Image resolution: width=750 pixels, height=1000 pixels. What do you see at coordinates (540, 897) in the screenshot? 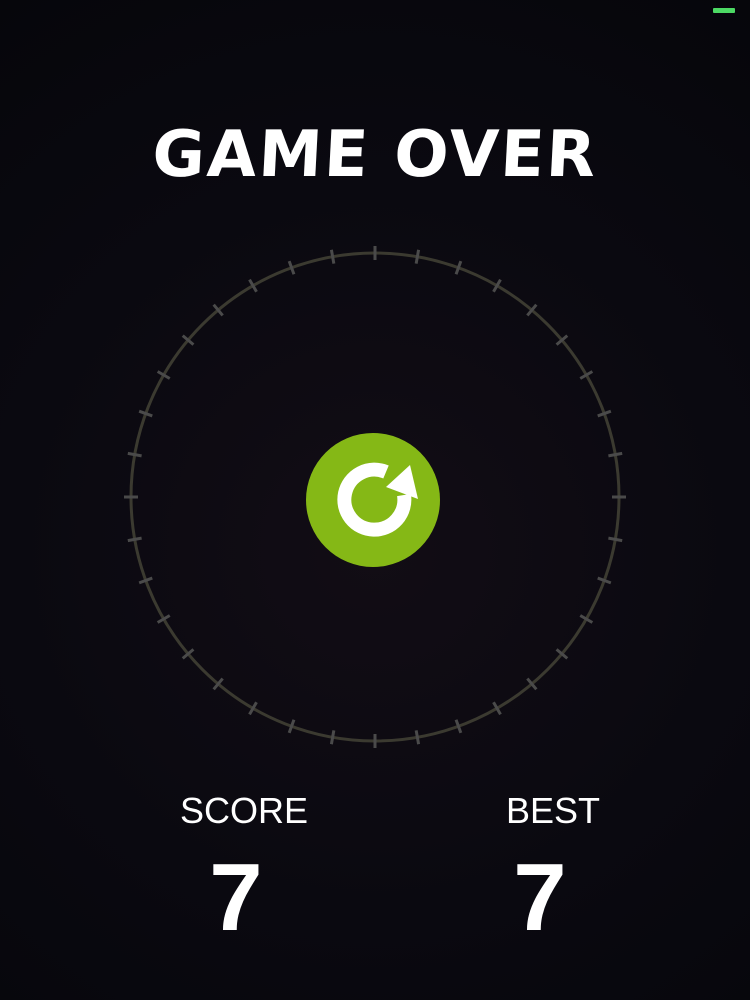
I see `best-value: 7` at bounding box center [540, 897].